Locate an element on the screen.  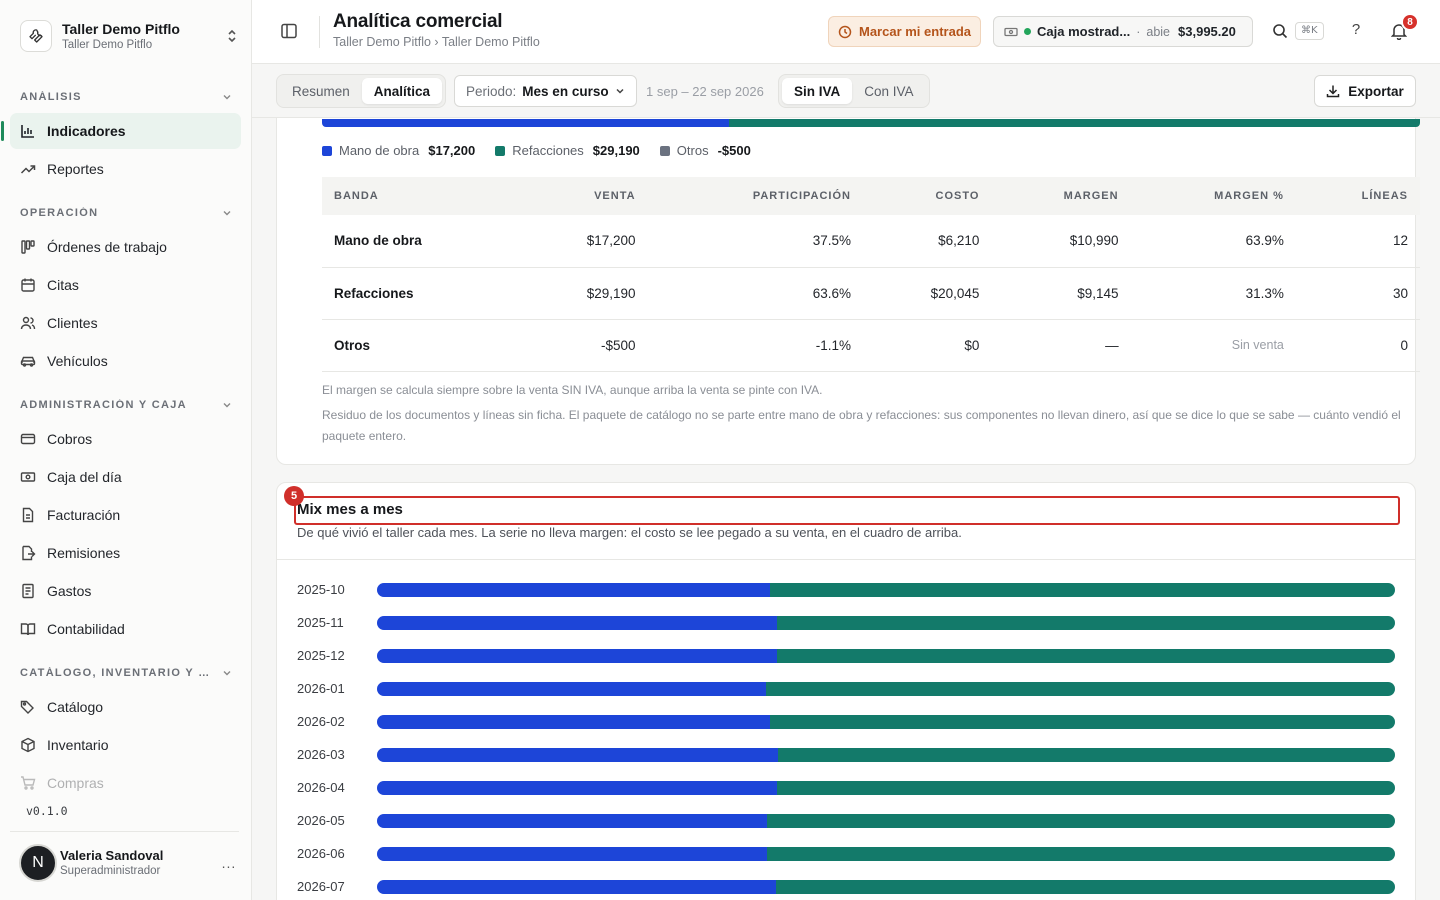
caja-amount: $3,995.20 is located at coordinates (1207, 31).